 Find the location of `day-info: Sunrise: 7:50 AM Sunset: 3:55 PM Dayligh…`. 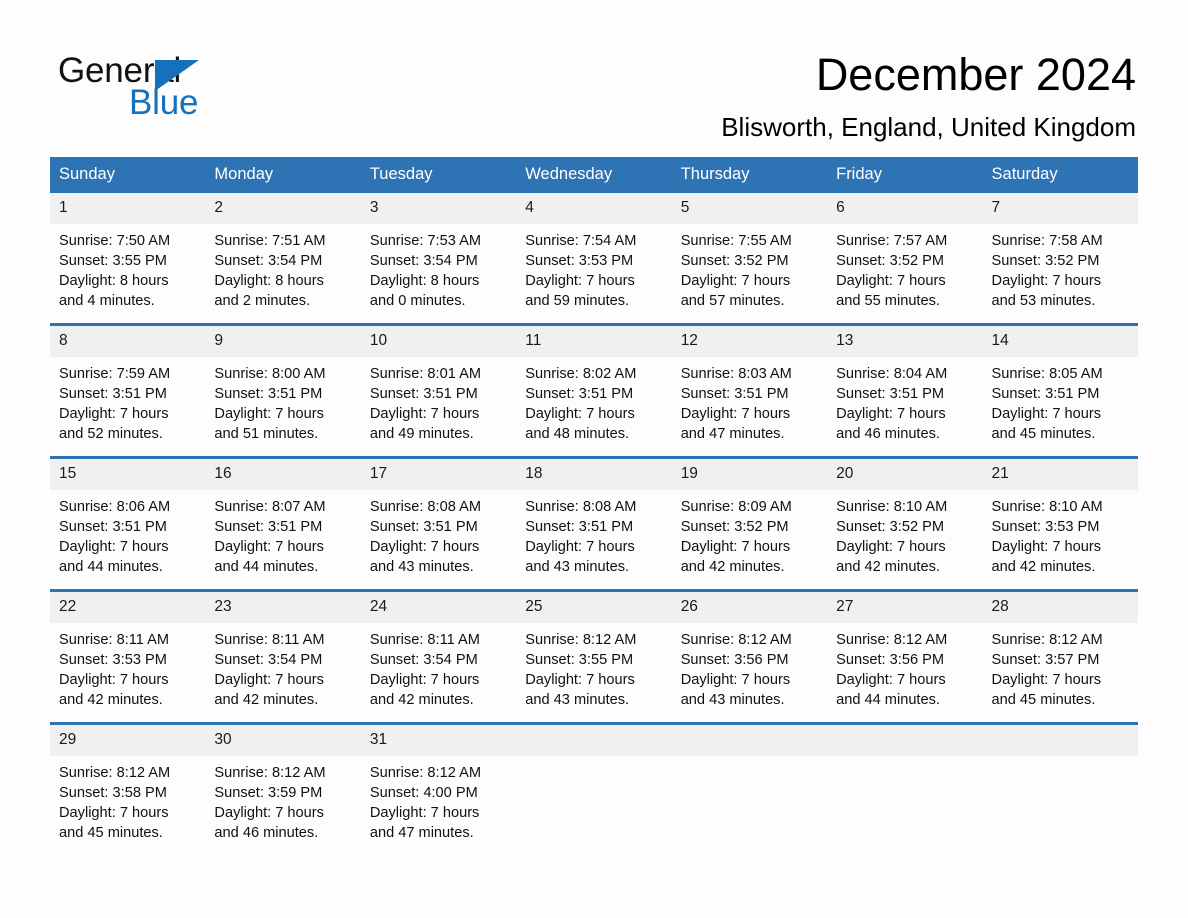

day-info: Sunrise: 7:50 AM Sunset: 3:55 PM Dayligh… is located at coordinates (127, 267).